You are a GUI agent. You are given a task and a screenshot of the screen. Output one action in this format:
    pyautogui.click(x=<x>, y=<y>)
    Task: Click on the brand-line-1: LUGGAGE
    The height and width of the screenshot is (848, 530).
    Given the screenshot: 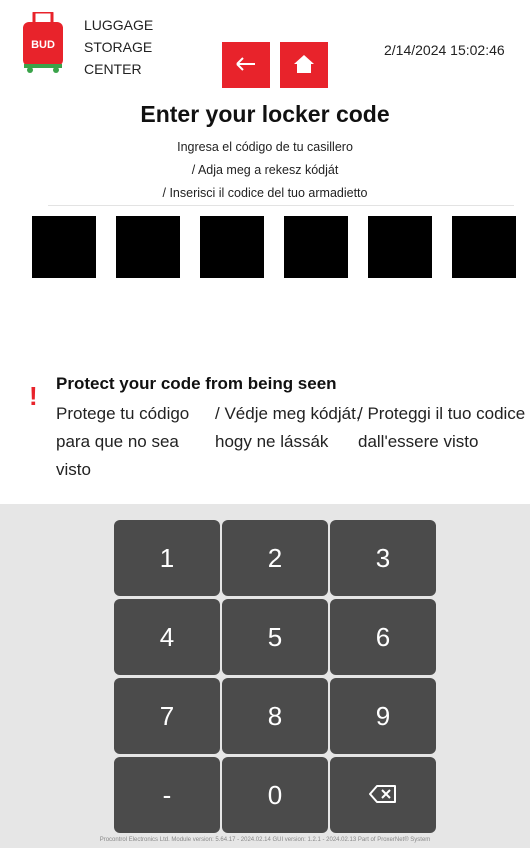 What is the action you would take?
    pyautogui.click(x=119, y=25)
    